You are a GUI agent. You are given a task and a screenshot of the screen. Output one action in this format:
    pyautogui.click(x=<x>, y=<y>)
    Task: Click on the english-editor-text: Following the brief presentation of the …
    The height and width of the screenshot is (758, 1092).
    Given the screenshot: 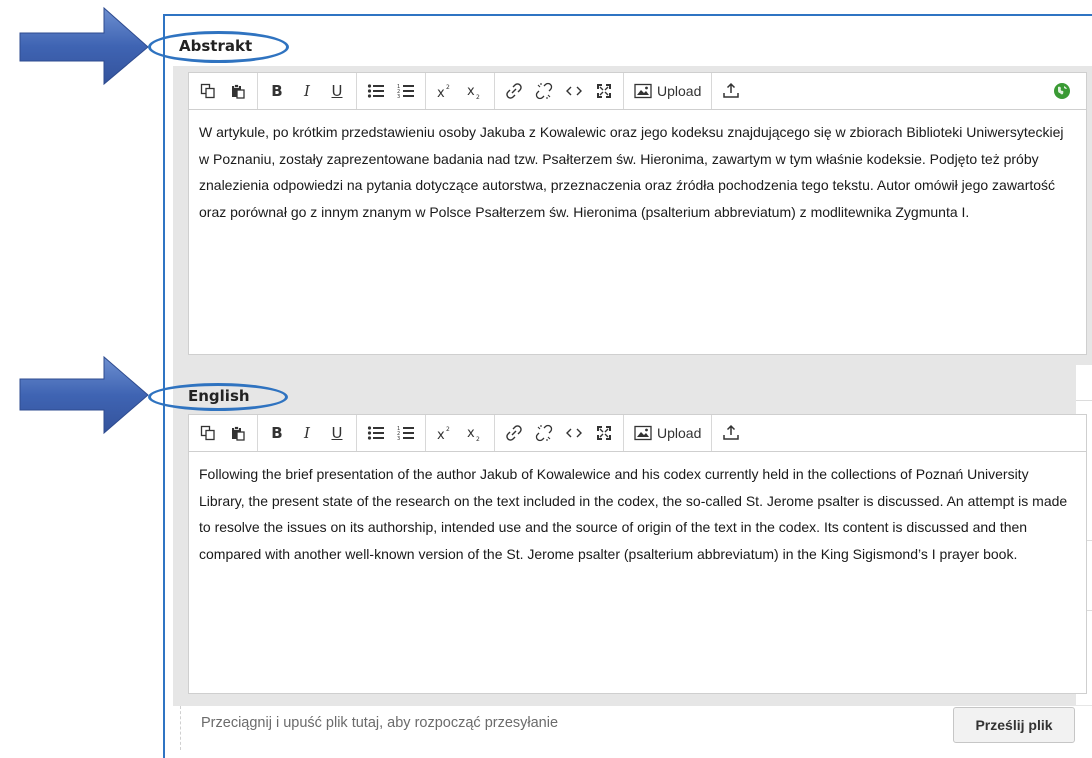 What is the action you would take?
    pyautogui.click(x=637, y=509)
    